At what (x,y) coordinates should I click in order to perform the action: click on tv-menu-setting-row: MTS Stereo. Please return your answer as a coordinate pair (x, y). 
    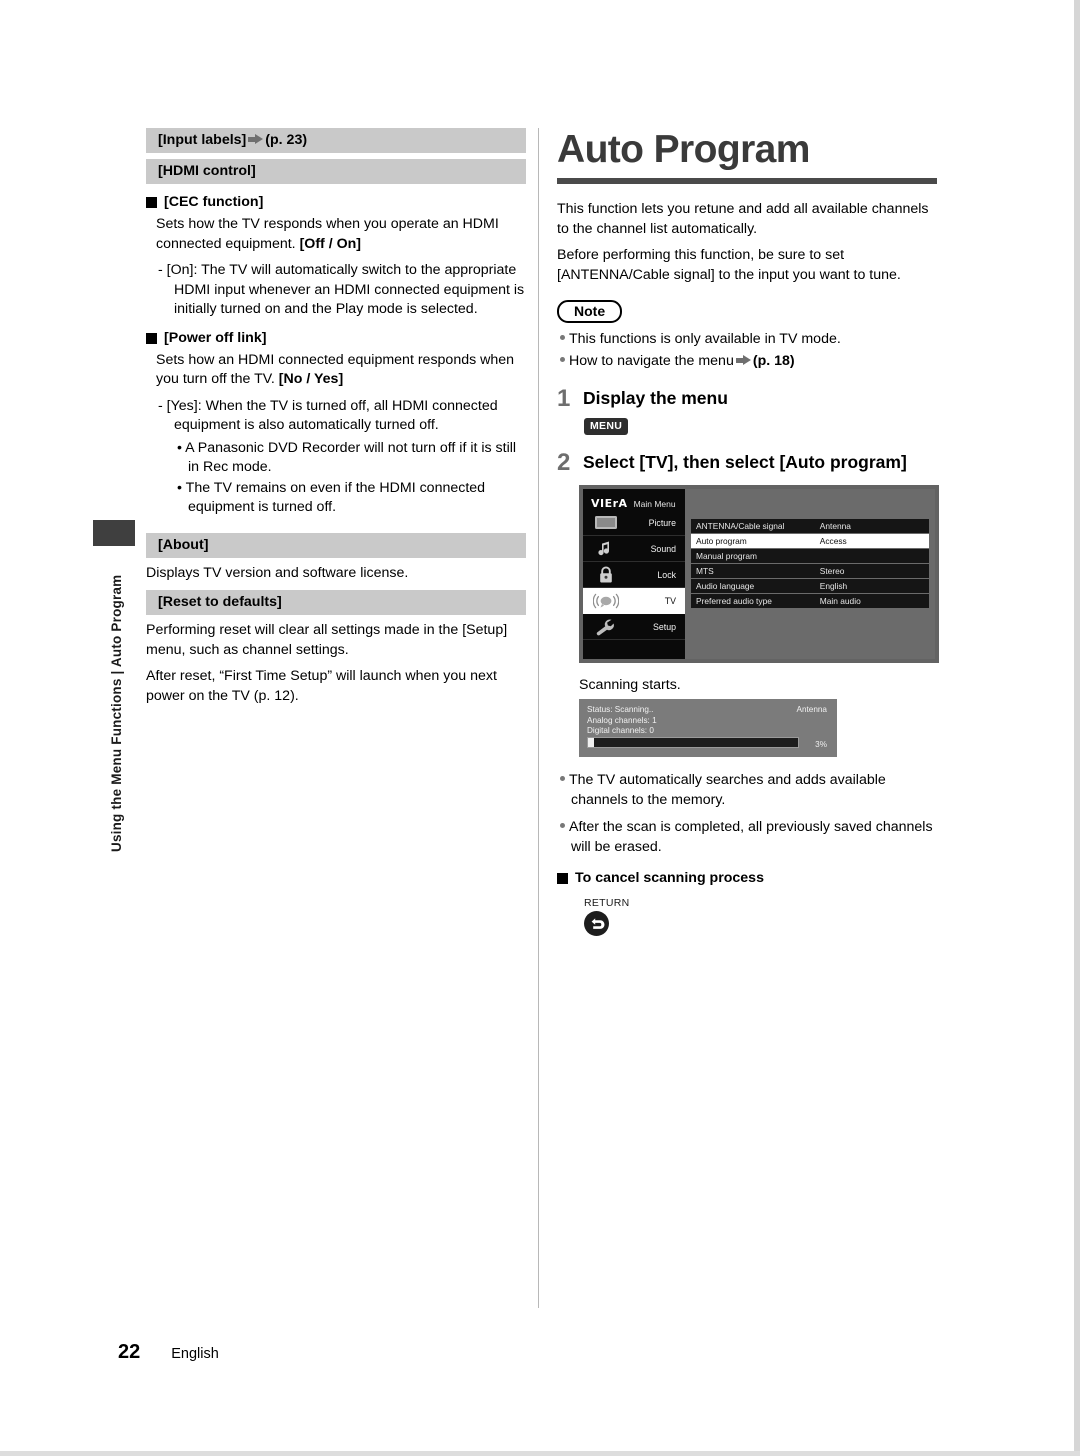
    Looking at the image, I should click on (810, 571).